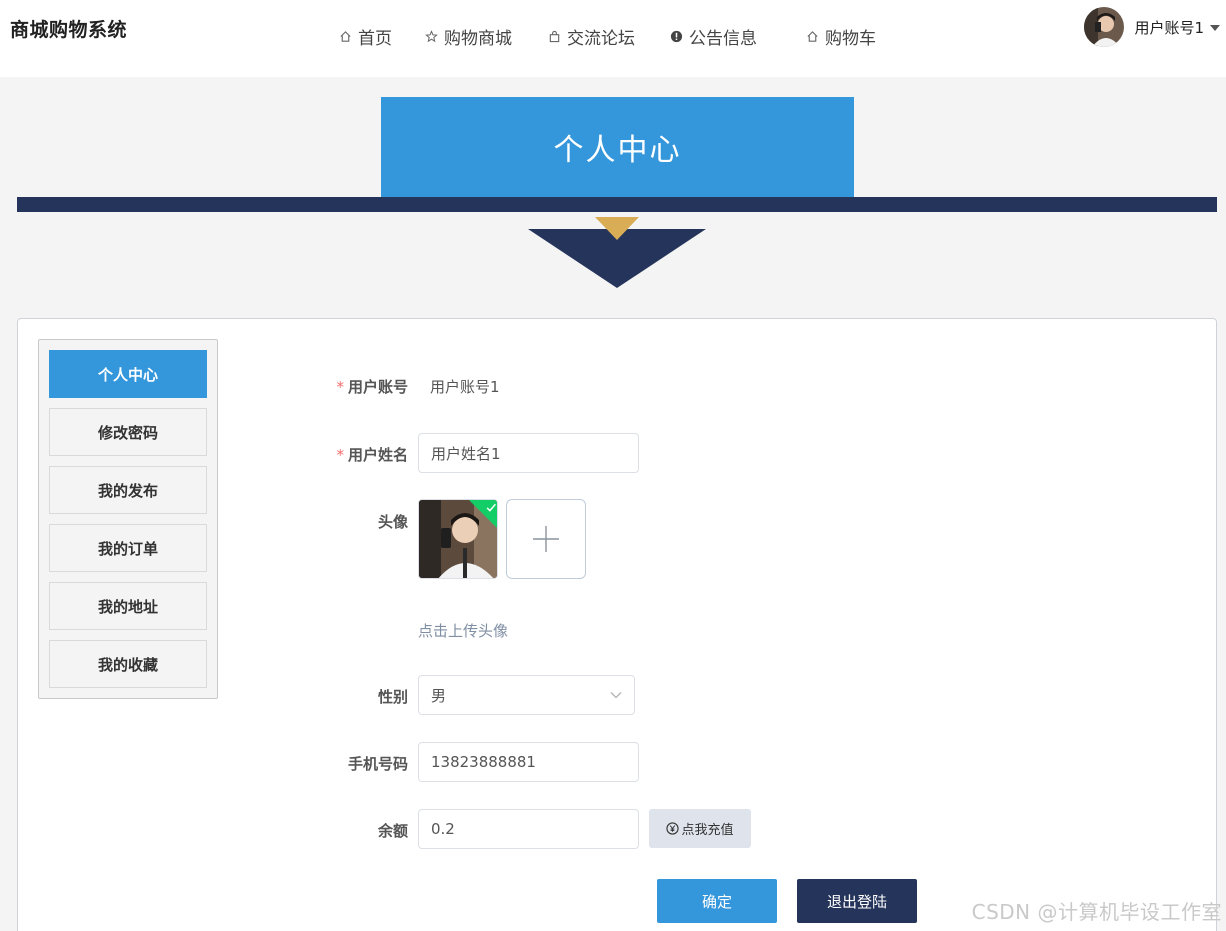 The height and width of the screenshot is (931, 1226). I want to click on sidebar-item-profile: 个人中心, so click(128, 374).